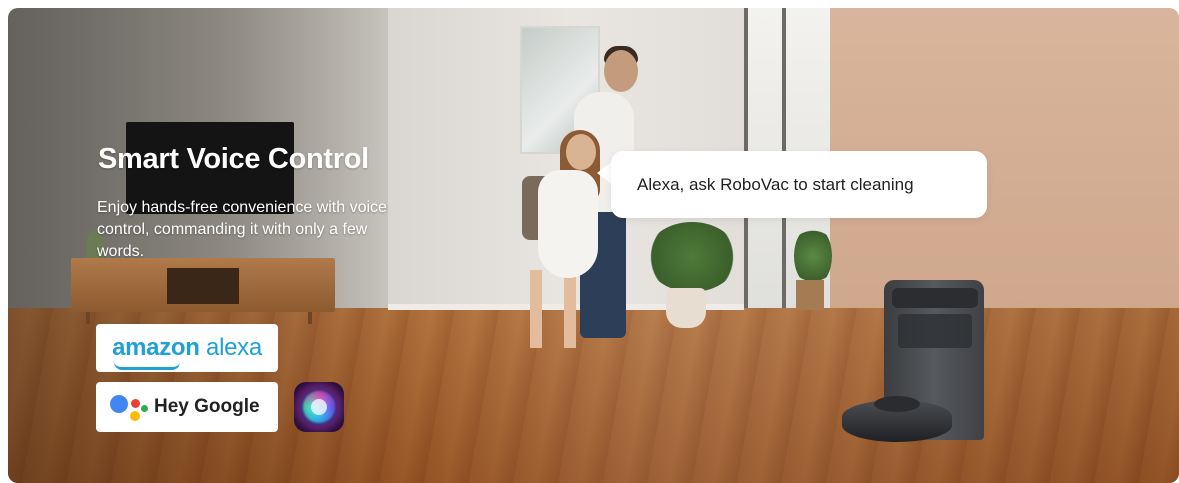  Describe the element at coordinates (233, 159) in the screenshot. I see `page-title: Smart Voice Control` at that location.